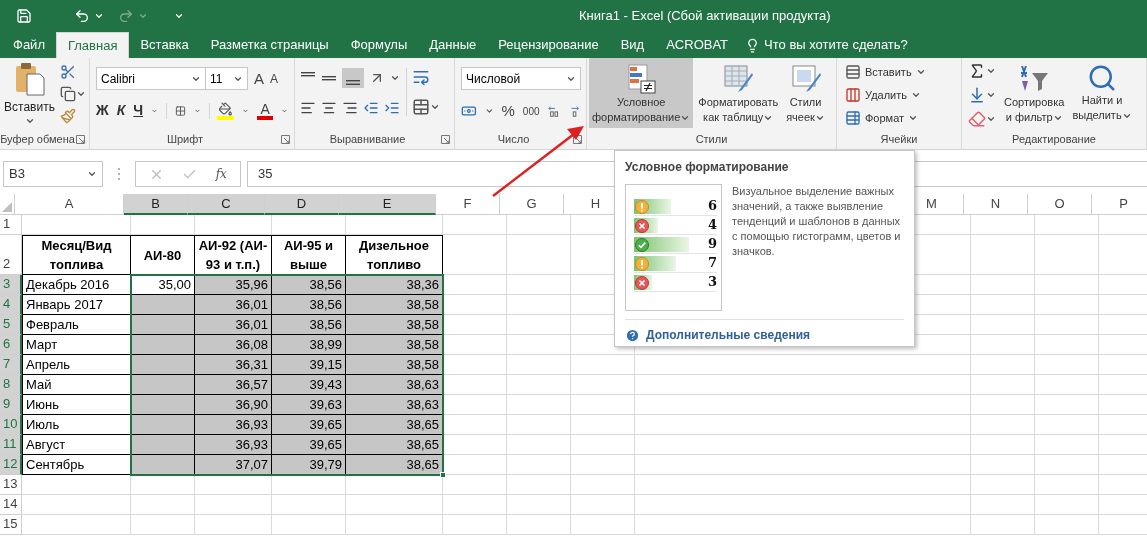 This screenshot has height=536, width=1147. I want to click on row-header: 9, so click(11, 405).